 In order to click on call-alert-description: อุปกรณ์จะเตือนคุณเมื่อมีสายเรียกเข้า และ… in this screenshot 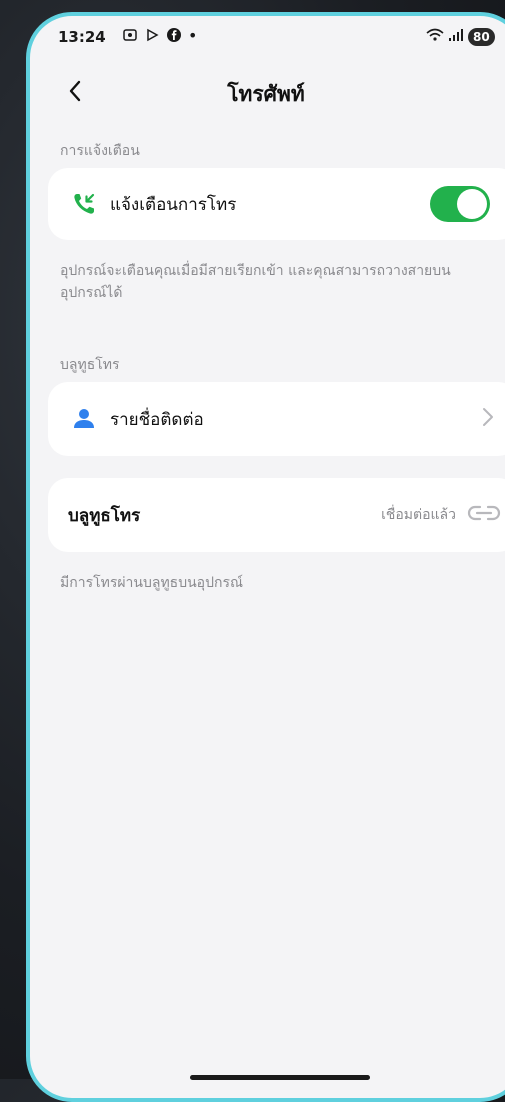, I will do `click(255, 282)`.